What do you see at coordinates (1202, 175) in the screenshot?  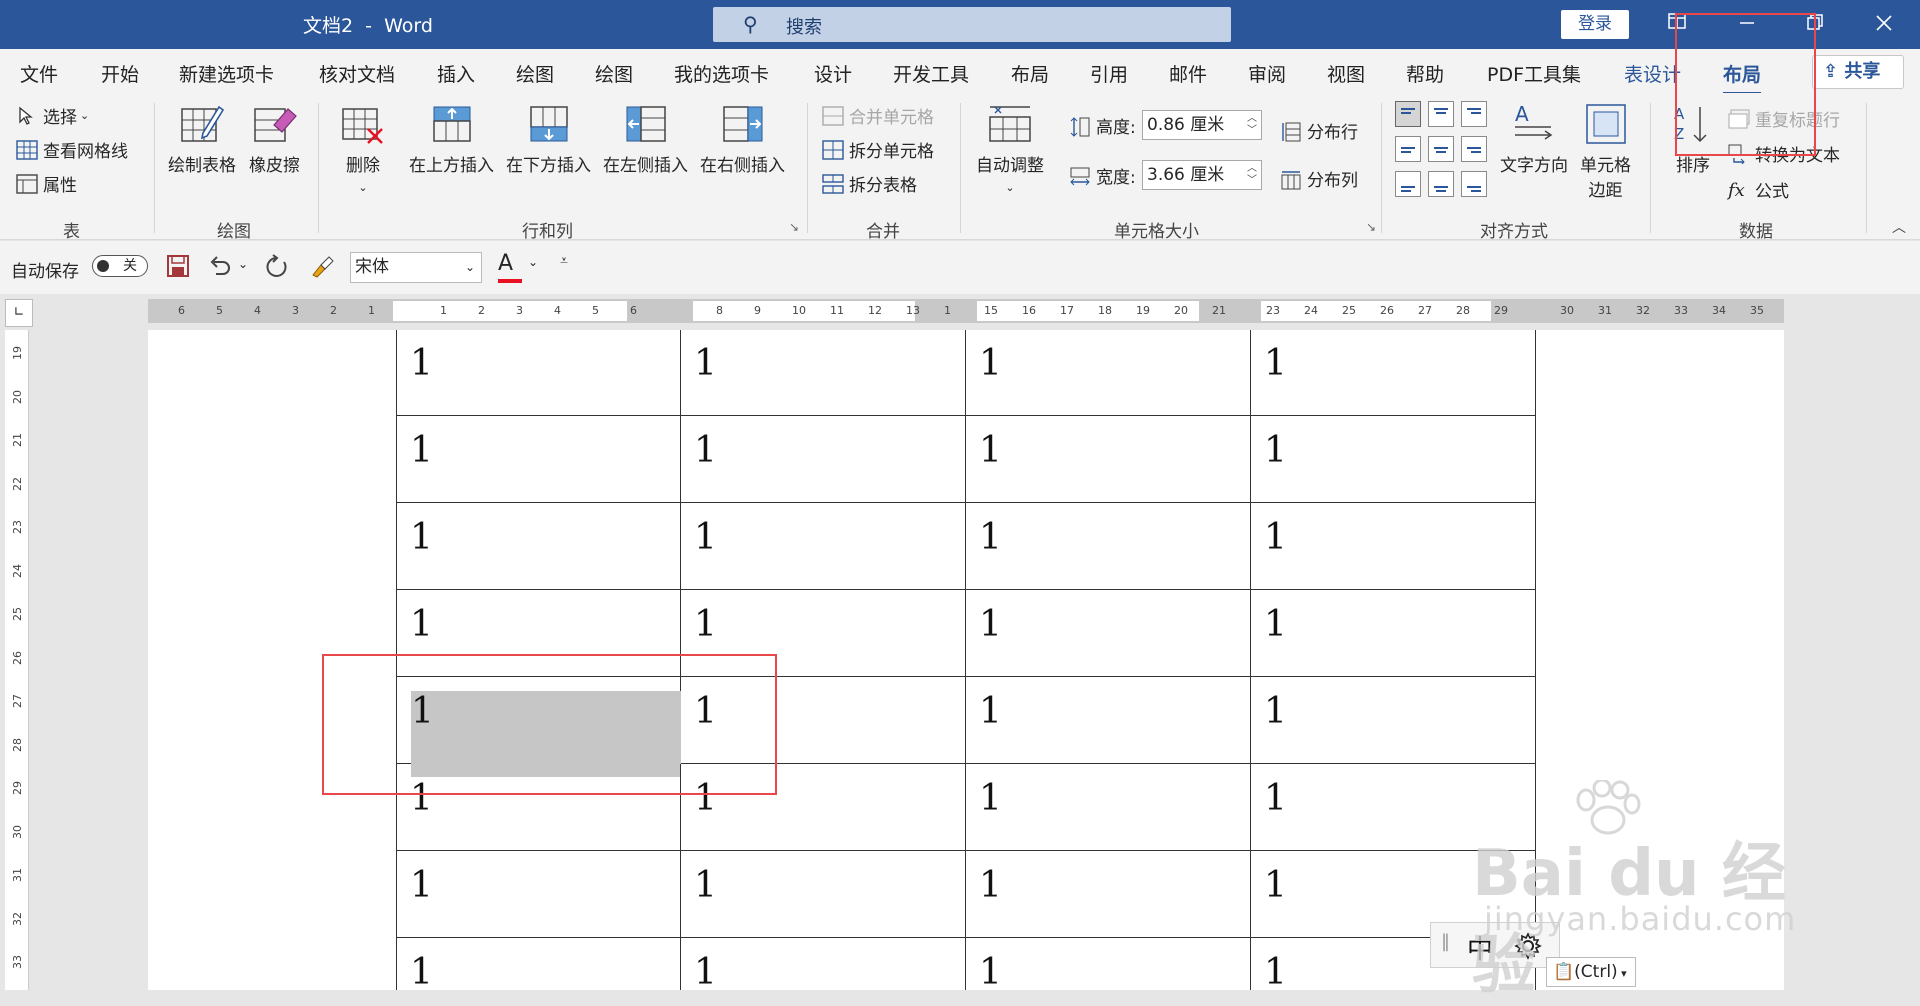 I see `column-width-input: 3.66 厘米 ︿ ﹀` at bounding box center [1202, 175].